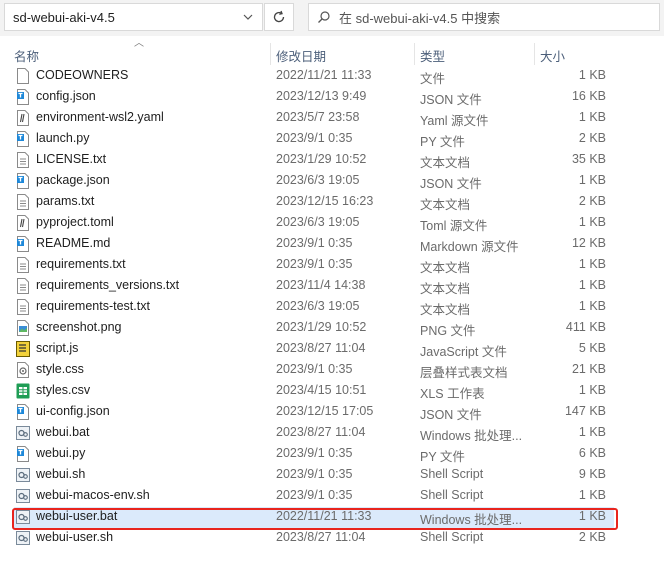 The image size is (664, 561). What do you see at coordinates (23, 538) in the screenshot?
I see `shell-file-icon` at bounding box center [23, 538].